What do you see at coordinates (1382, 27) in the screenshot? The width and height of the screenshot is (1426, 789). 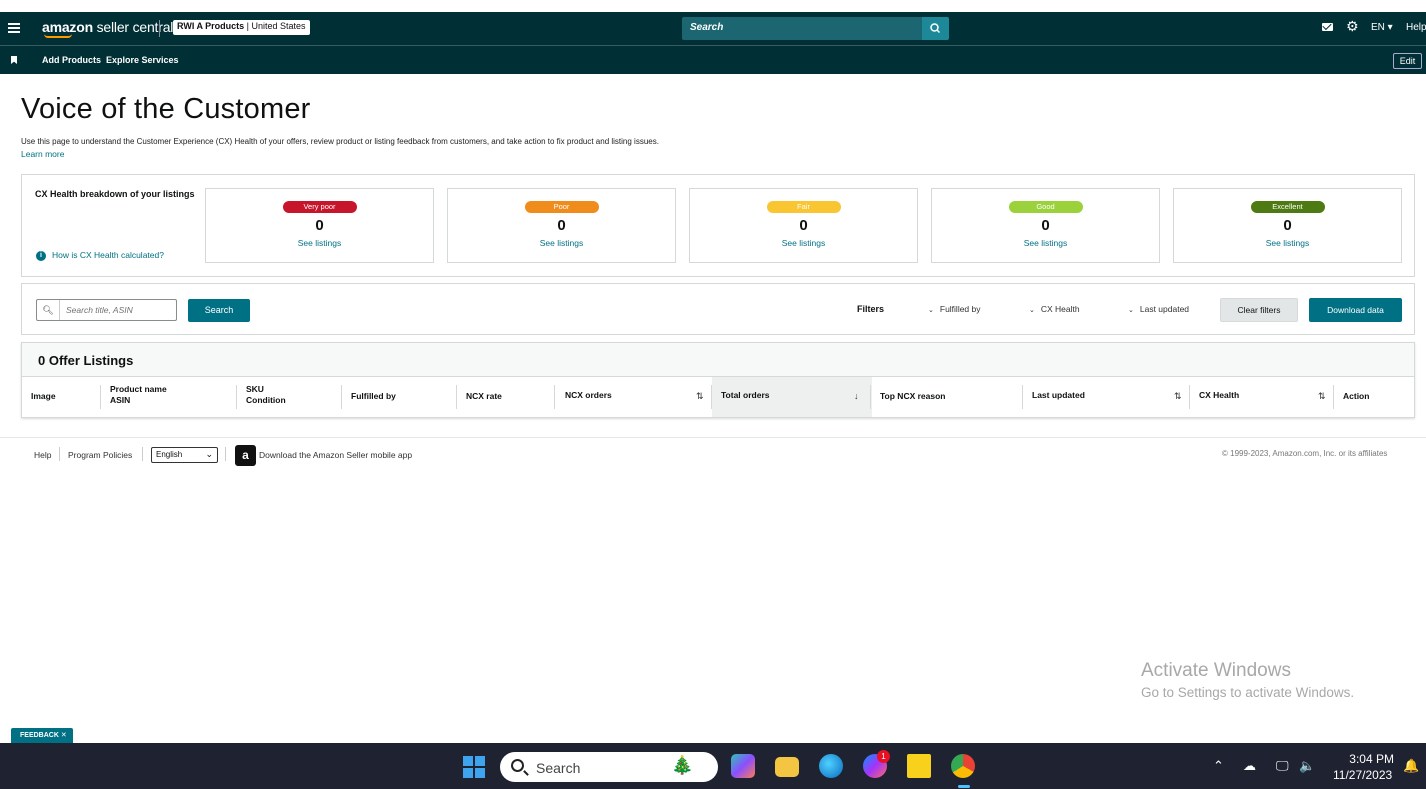 I see `language-selector: EN ▾` at bounding box center [1382, 27].